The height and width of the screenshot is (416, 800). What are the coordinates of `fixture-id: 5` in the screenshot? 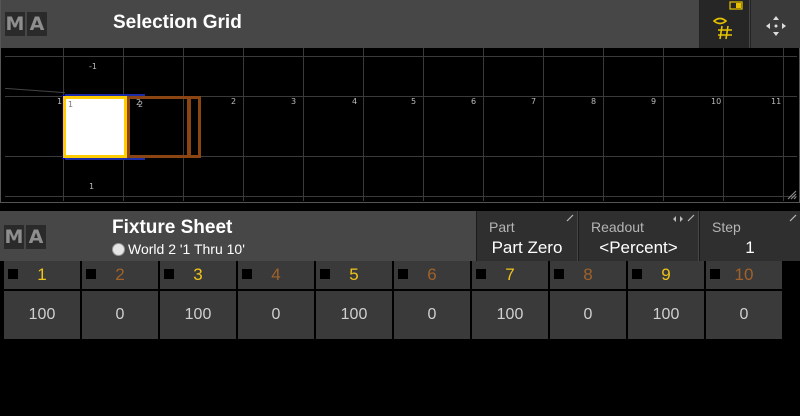 It's located at (354, 274).